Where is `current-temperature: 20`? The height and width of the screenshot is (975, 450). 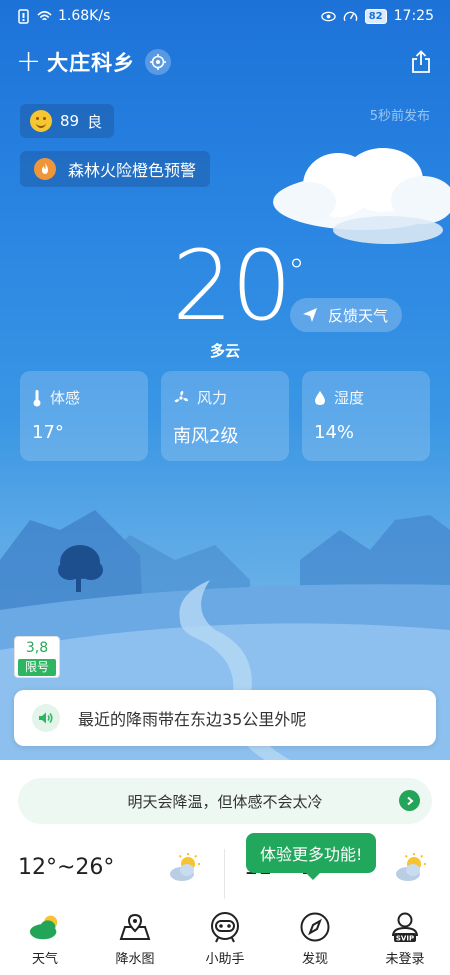 current-temperature: 20 is located at coordinates (232, 286).